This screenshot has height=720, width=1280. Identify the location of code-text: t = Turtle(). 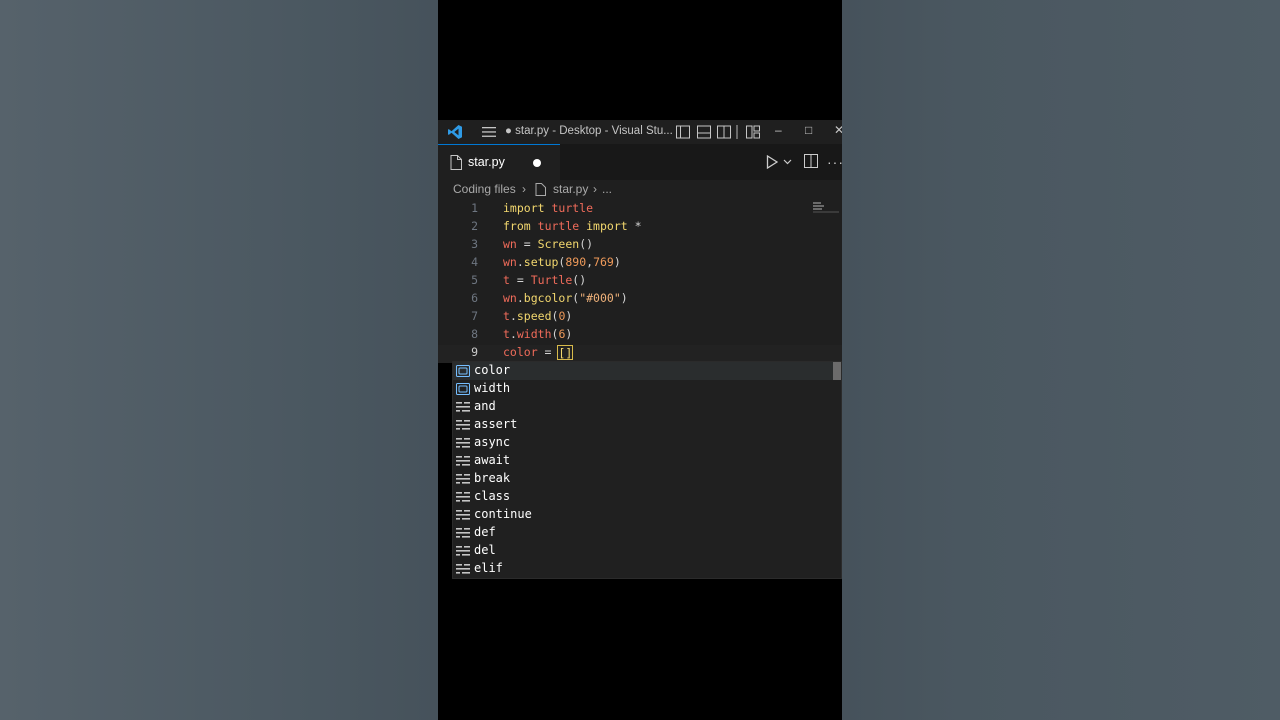
(544, 280).